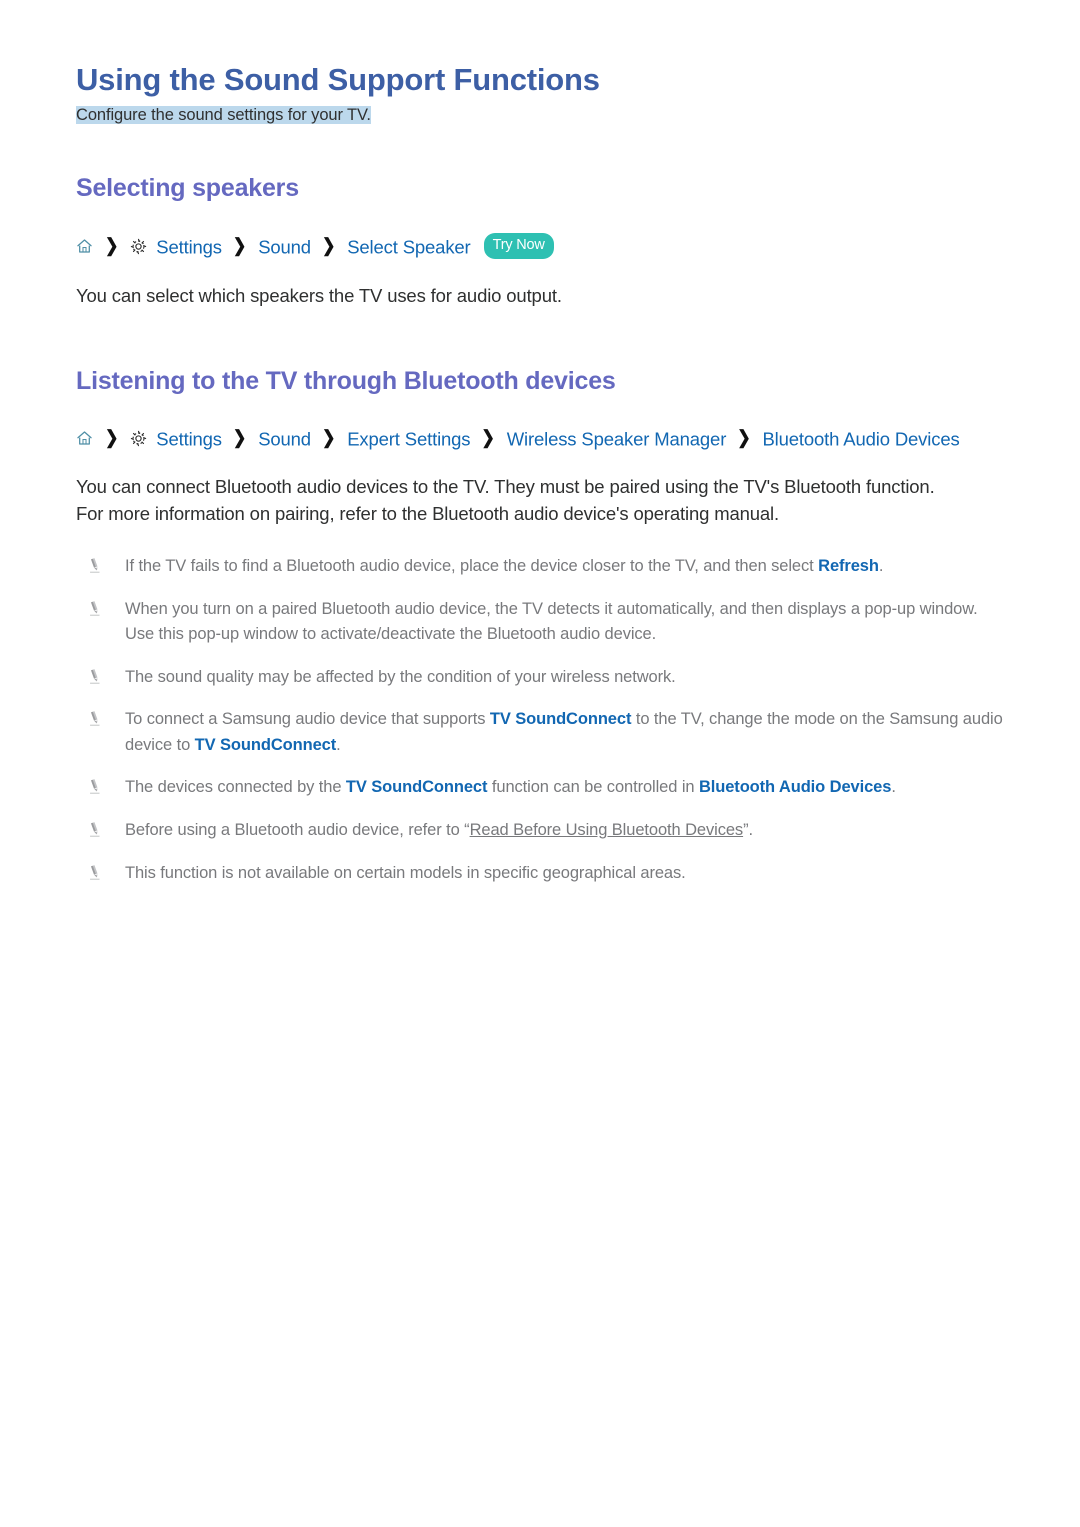  What do you see at coordinates (607, 830) in the screenshot?
I see `inline-reference-link: Read Before Using Bluetooth Devices` at bounding box center [607, 830].